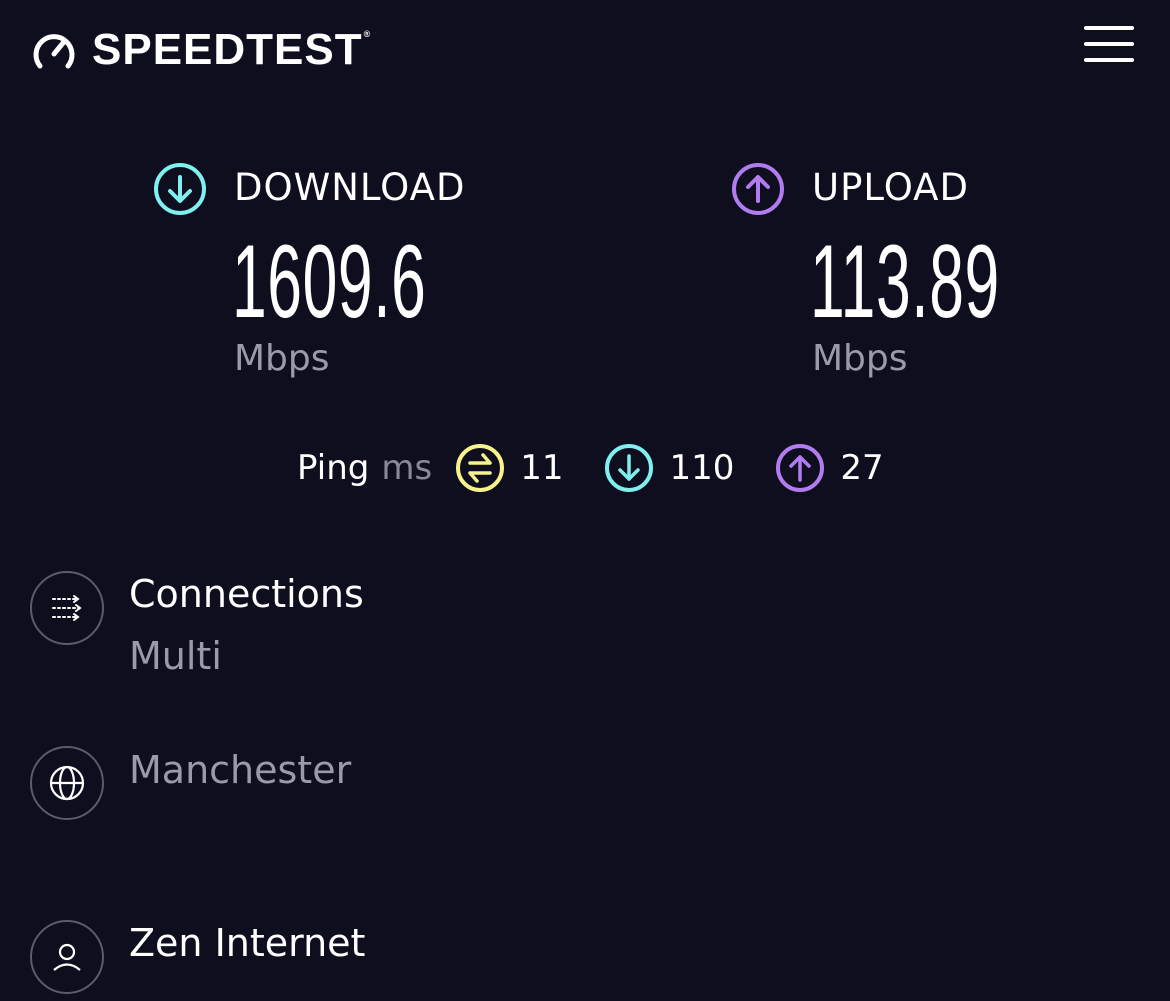  I want to click on ping-upload: 27, so click(829, 468).